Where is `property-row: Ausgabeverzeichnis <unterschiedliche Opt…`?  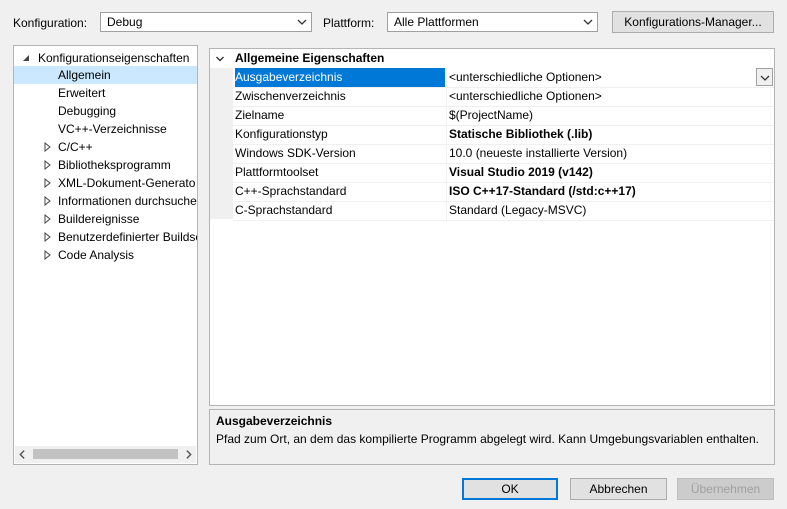
property-row: Ausgabeverzeichnis <unterschiedliche Opt… is located at coordinates (503, 78).